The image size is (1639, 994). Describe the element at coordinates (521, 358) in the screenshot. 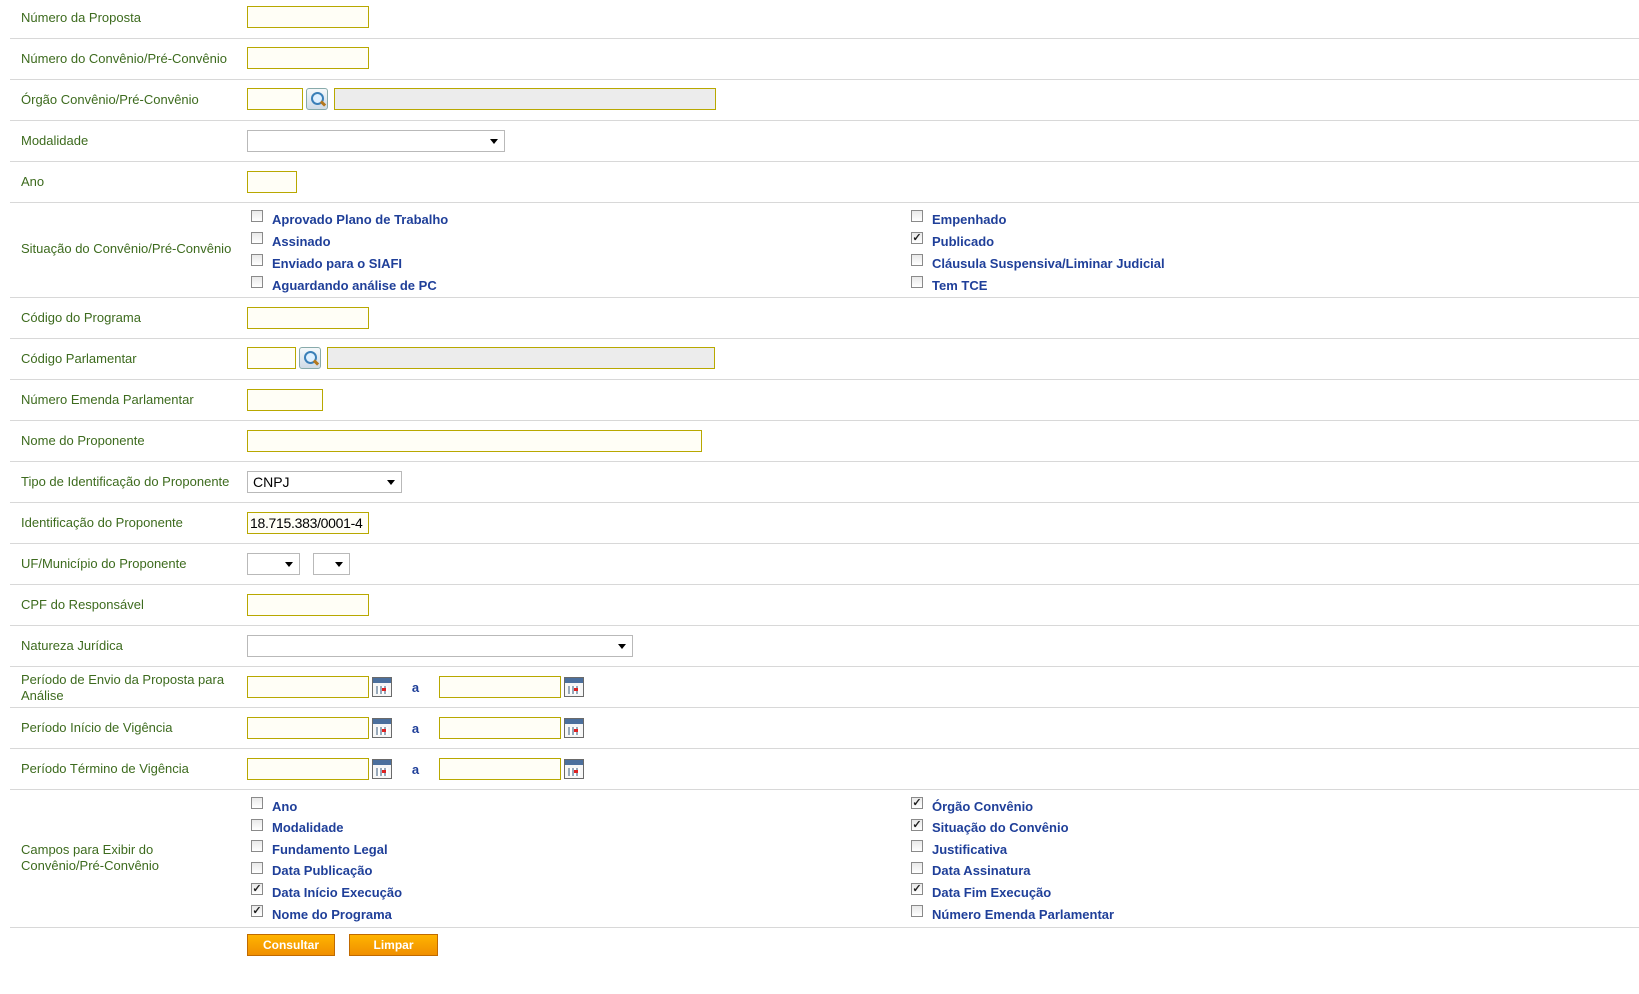

I see `parlamentar-name-input` at that location.